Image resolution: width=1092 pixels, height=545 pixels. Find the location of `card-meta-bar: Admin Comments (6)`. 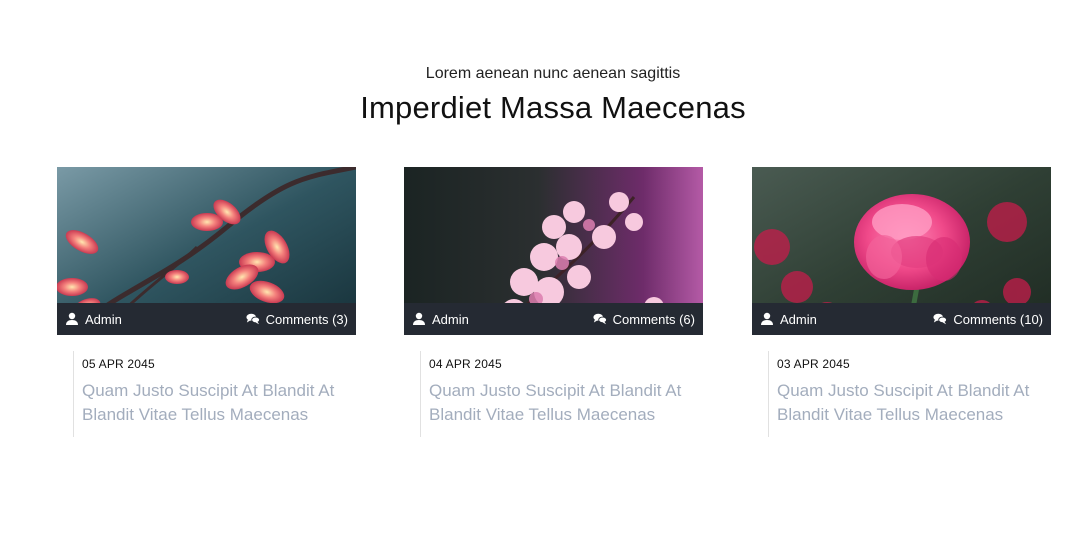

card-meta-bar: Admin Comments (6) is located at coordinates (553, 319).